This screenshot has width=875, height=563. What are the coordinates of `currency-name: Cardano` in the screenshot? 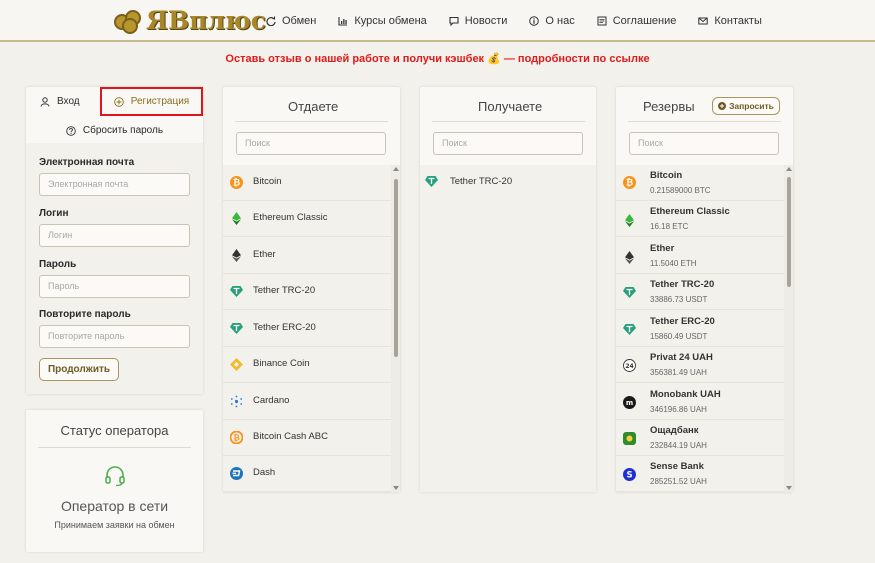 It's located at (271, 400).